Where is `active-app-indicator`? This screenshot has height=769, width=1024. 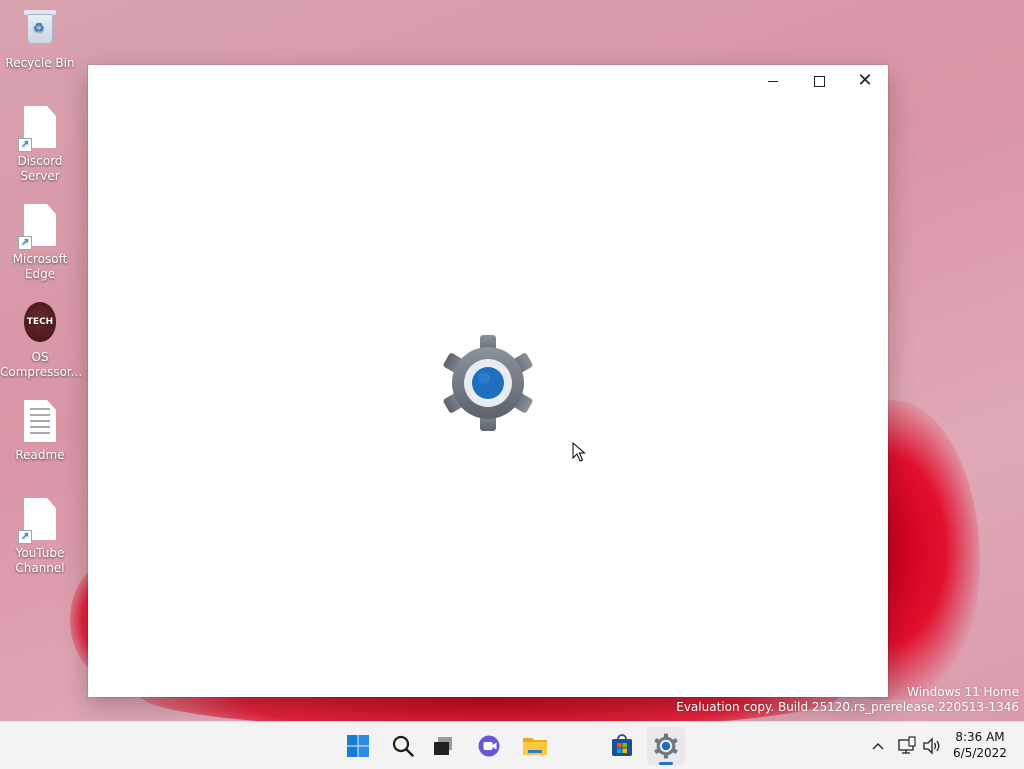
active-app-indicator is located at coordinates (666, 763).